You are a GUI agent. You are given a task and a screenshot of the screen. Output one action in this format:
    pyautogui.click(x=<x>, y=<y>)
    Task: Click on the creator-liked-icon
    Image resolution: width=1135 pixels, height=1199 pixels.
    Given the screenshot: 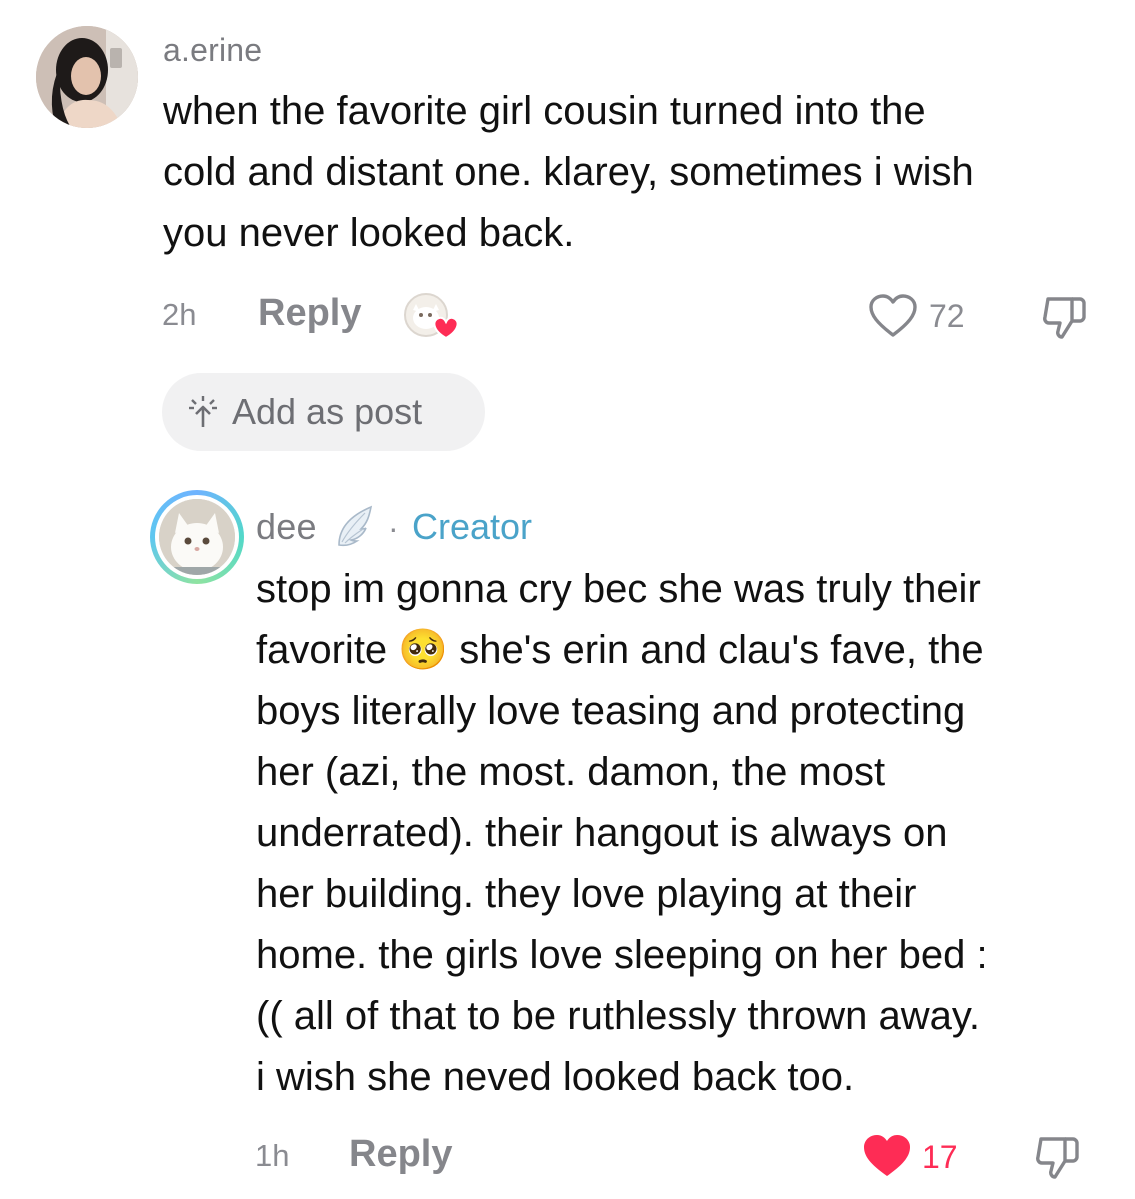 What is the action you would take?
    pyautogui.click(x=431, y=316)
    